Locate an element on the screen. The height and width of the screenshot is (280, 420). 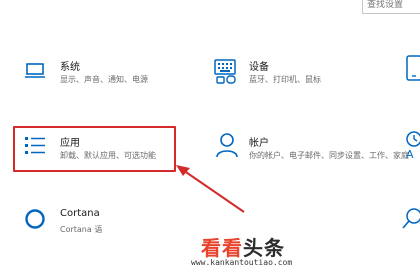
tile-system-title: 系统 is located at coordinates (70, 67).